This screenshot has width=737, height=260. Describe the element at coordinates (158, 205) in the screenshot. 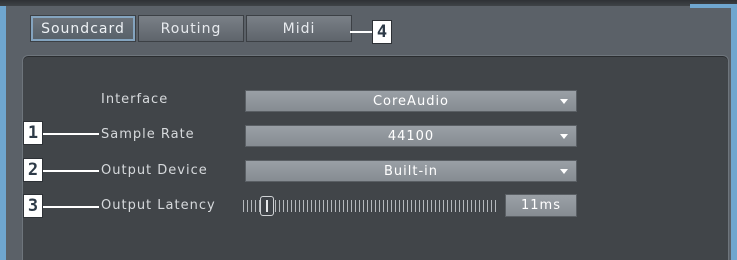

I see `output-latency-label: Output Latency` at that location.